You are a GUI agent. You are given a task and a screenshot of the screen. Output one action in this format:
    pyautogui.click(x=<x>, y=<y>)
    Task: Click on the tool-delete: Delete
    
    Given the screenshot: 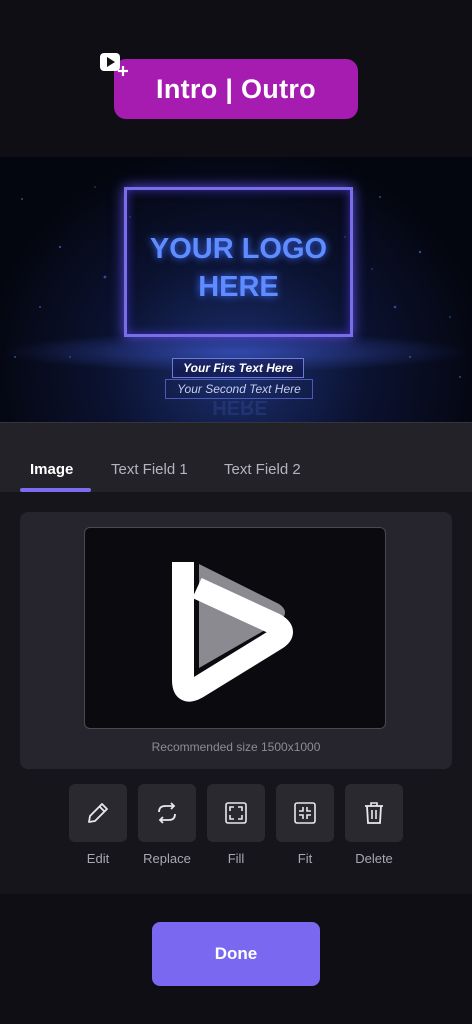 What is the action you would take?
    pyautogui.click(x=374, y=825)
    